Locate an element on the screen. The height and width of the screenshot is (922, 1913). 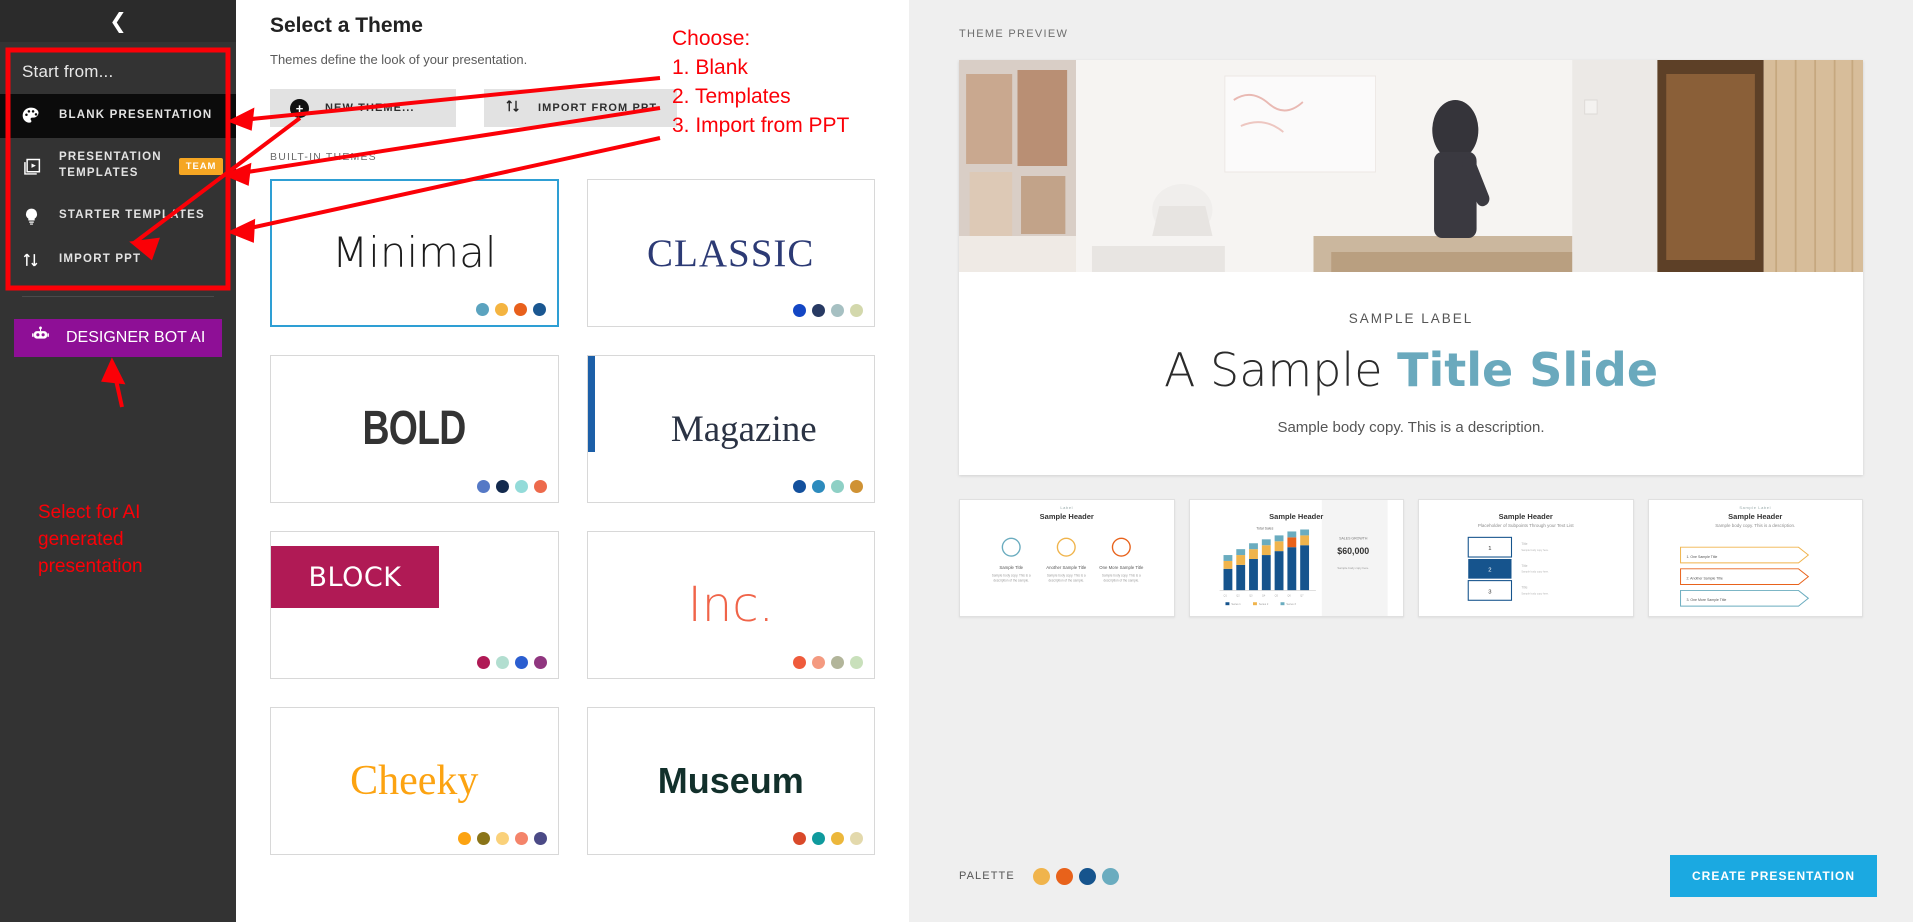
theme-name: Inc. is located at coordinates (730, 605).